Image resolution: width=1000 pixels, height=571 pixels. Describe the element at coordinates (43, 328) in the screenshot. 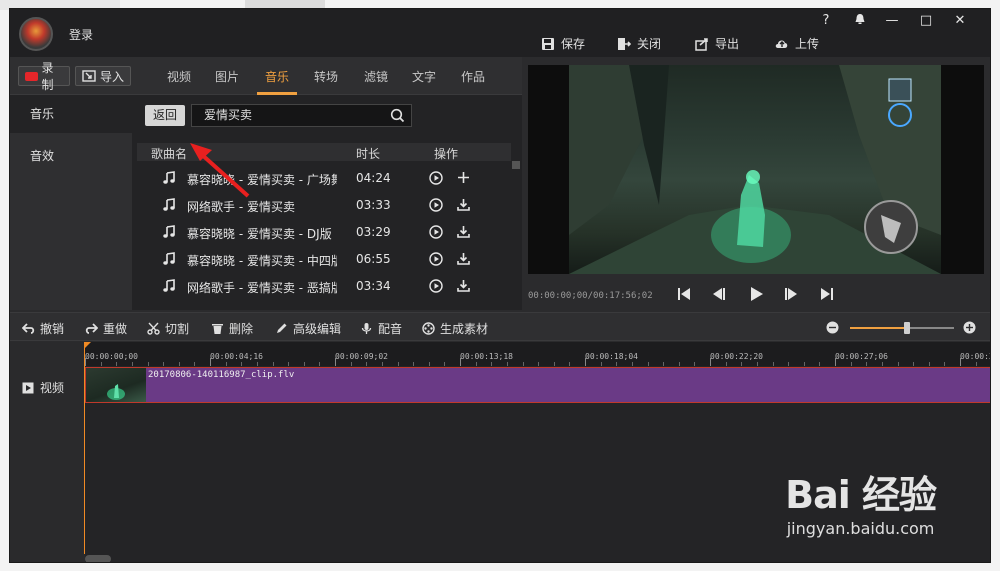

I see `undo-button: 撤销` at that location.